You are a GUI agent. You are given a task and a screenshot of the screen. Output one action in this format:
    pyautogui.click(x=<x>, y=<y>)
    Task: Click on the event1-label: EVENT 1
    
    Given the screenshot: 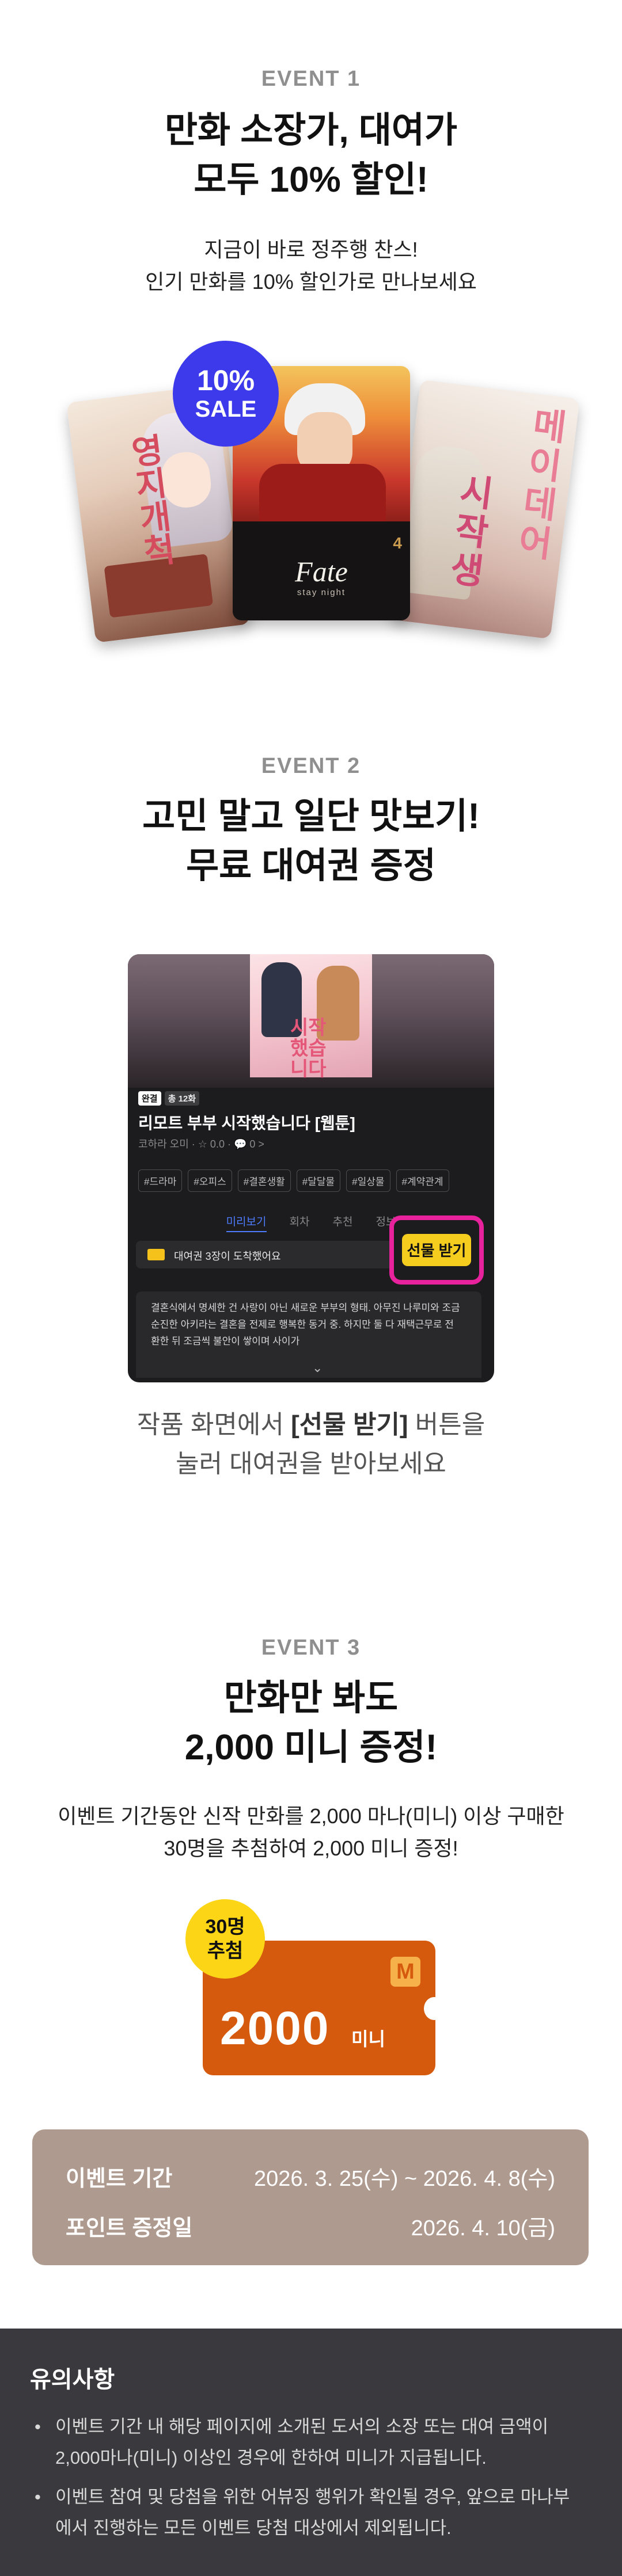 What is the action you would take?
    pyautogui.click(x=311, y=79)
    